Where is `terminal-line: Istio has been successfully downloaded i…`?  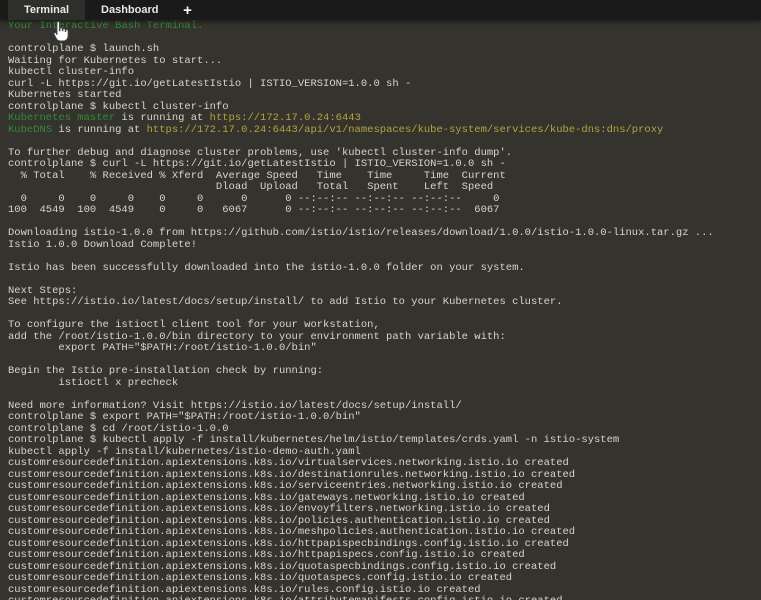 terminal-line: Istio has been successfully downloaded i… is located at coordinates (266, 267).